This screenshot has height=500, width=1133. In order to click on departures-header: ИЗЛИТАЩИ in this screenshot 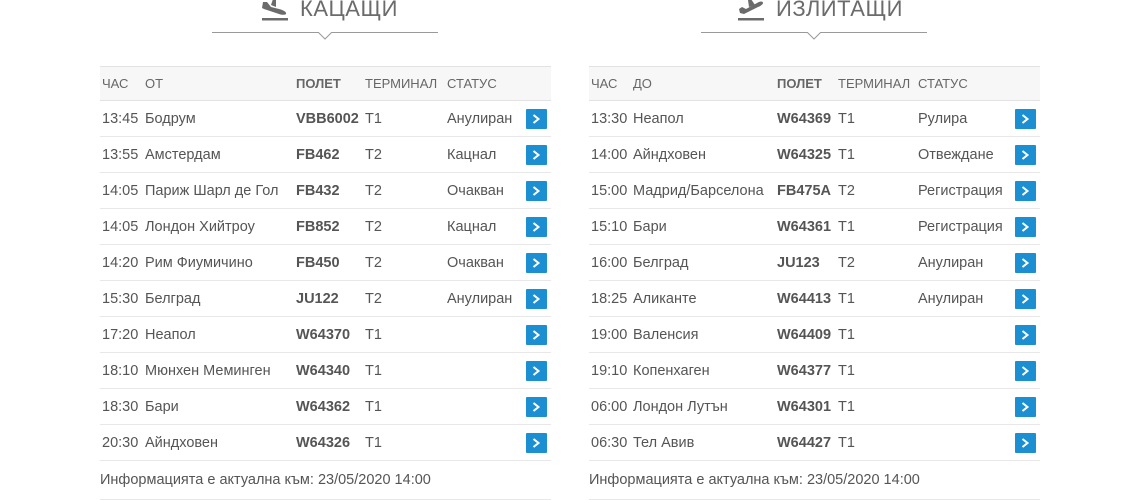, I will do `click(814, 33)`.